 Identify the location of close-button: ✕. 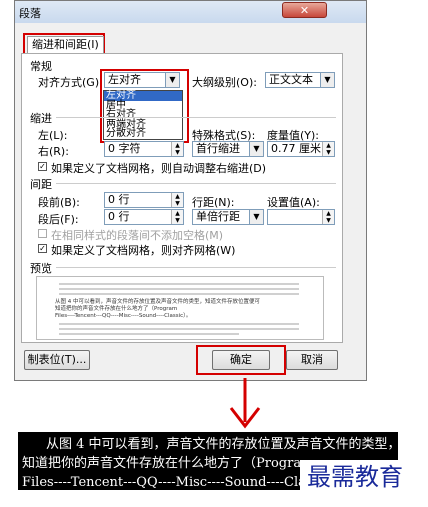
(304, 10).